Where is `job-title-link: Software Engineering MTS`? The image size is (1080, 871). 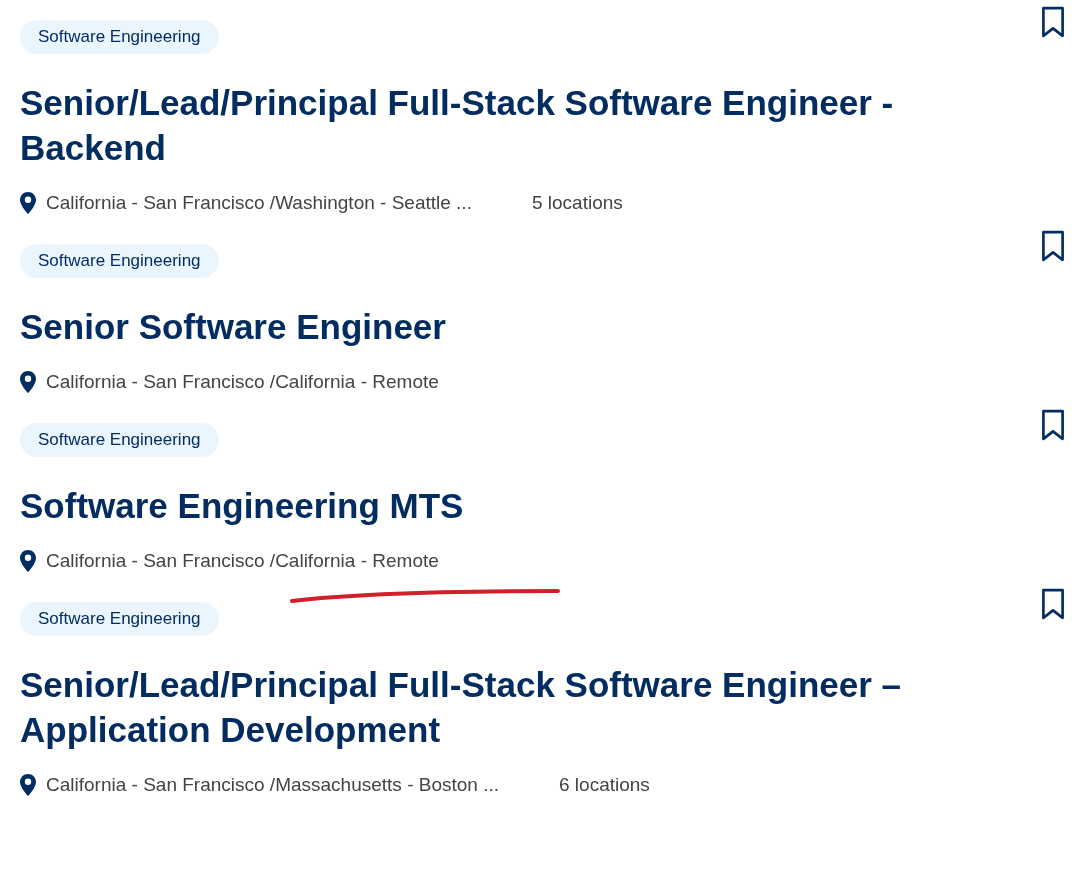
job-title-link: Software Engineering MTS is located at coordinates (242, 505).